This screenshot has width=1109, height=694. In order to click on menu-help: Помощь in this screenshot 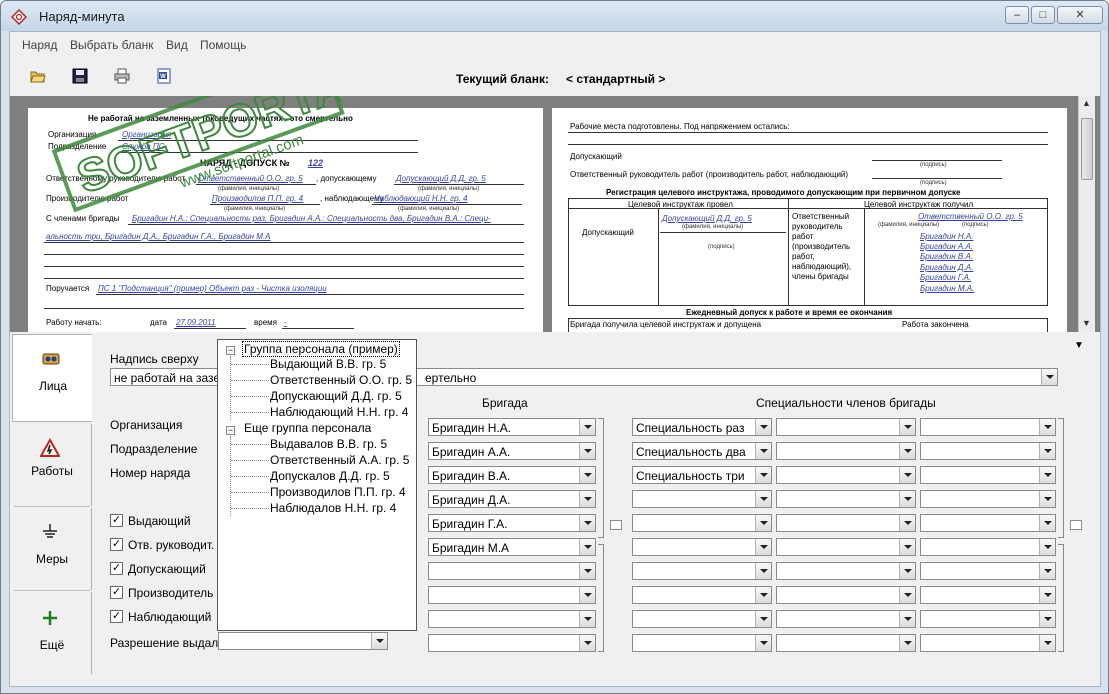, I will do `click(223, 45)`.